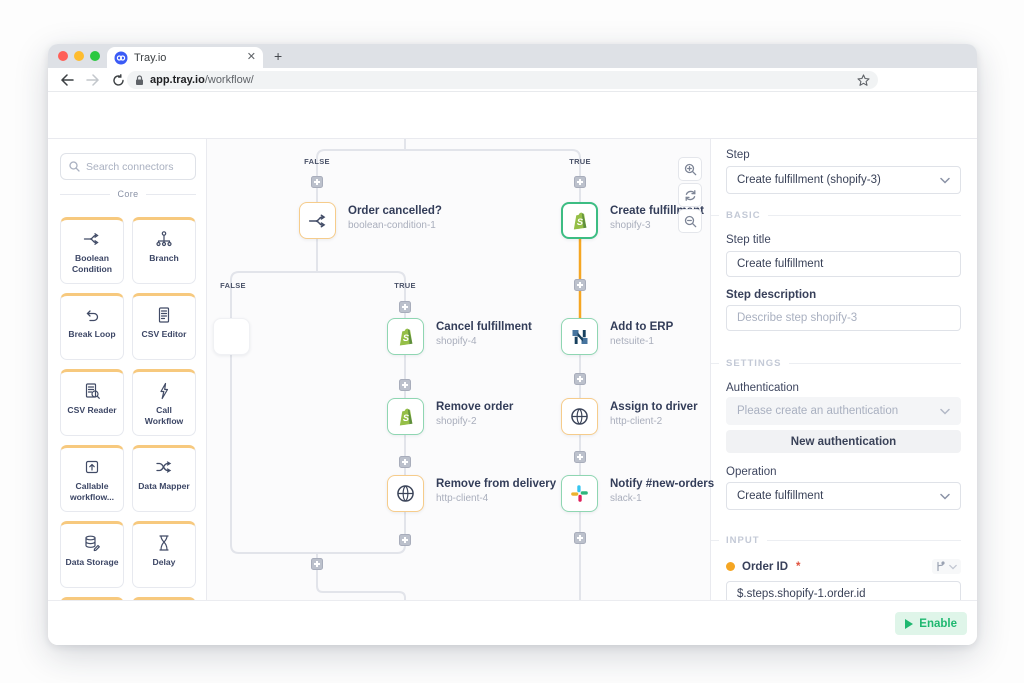 This screenshot has width=1024, height=683. Describe the element at coordinates (164, 326) in the screenshot. I see `connector-tile-csv-editor: CSV Editor` at that location.